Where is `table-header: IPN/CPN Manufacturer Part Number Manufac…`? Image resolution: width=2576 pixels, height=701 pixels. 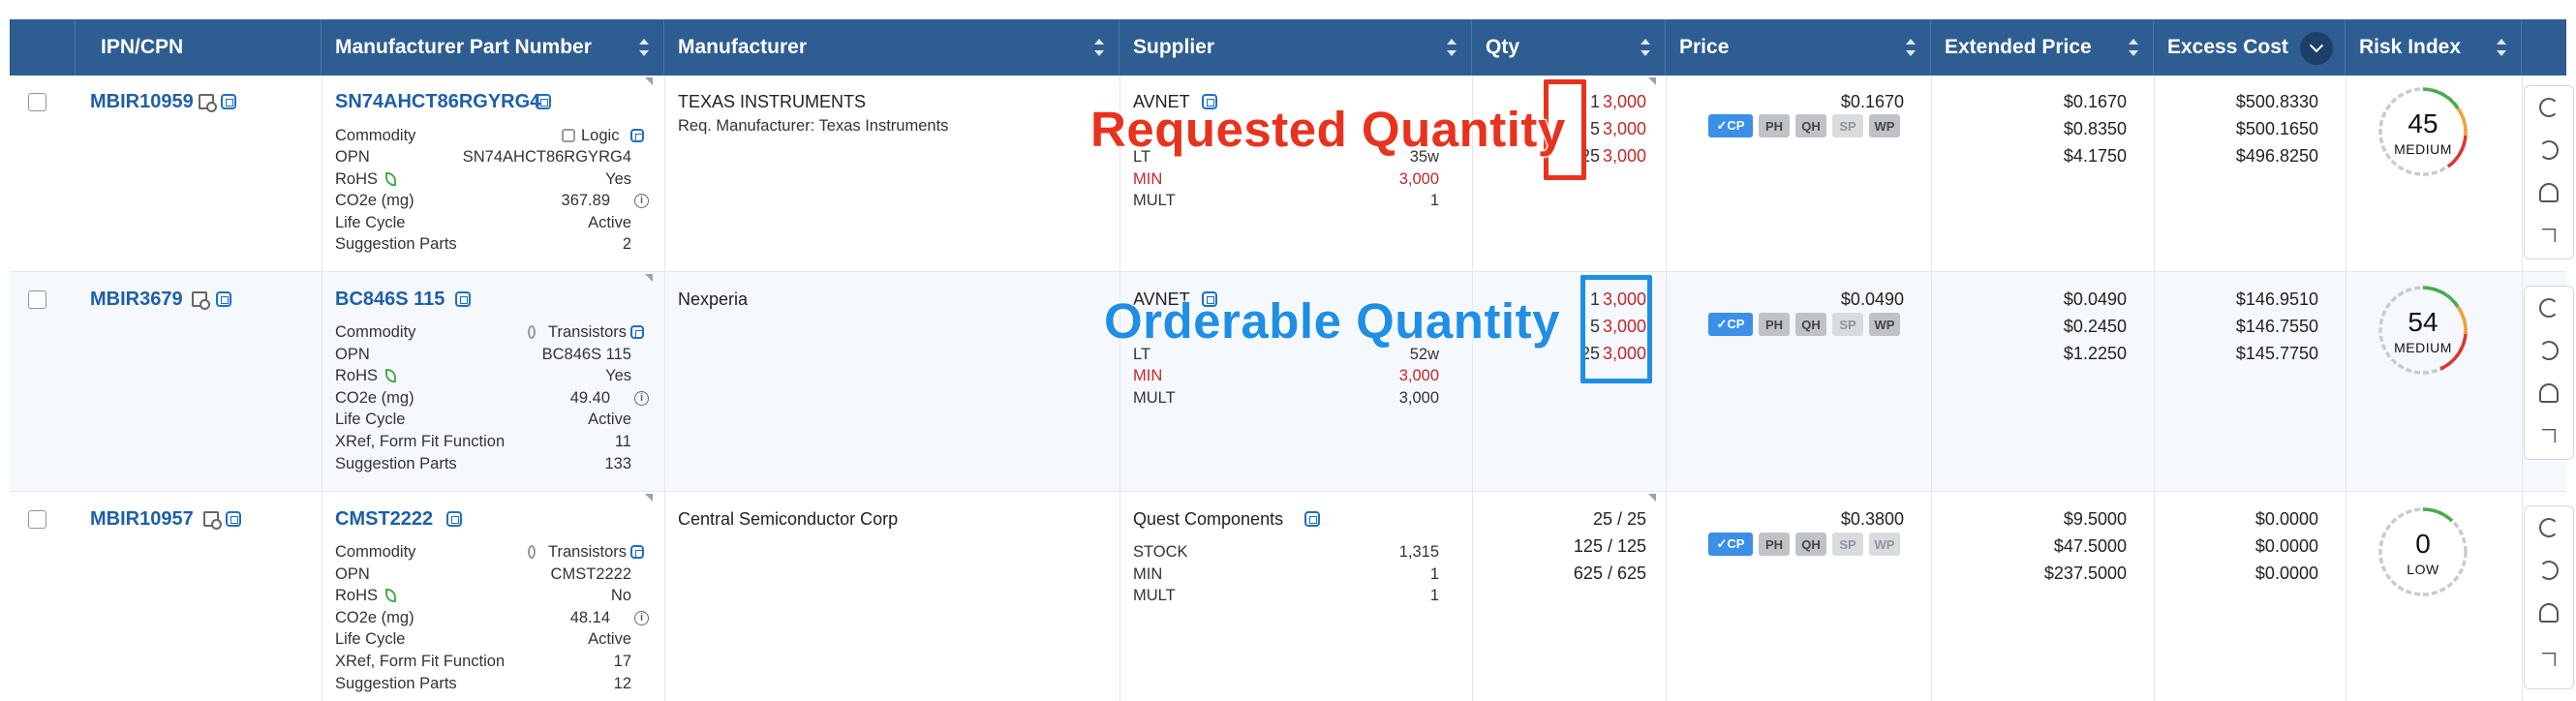
table-header: IPN/CPN Manufacturer Part Number Manufac… is located at coordinates (1288, 48).